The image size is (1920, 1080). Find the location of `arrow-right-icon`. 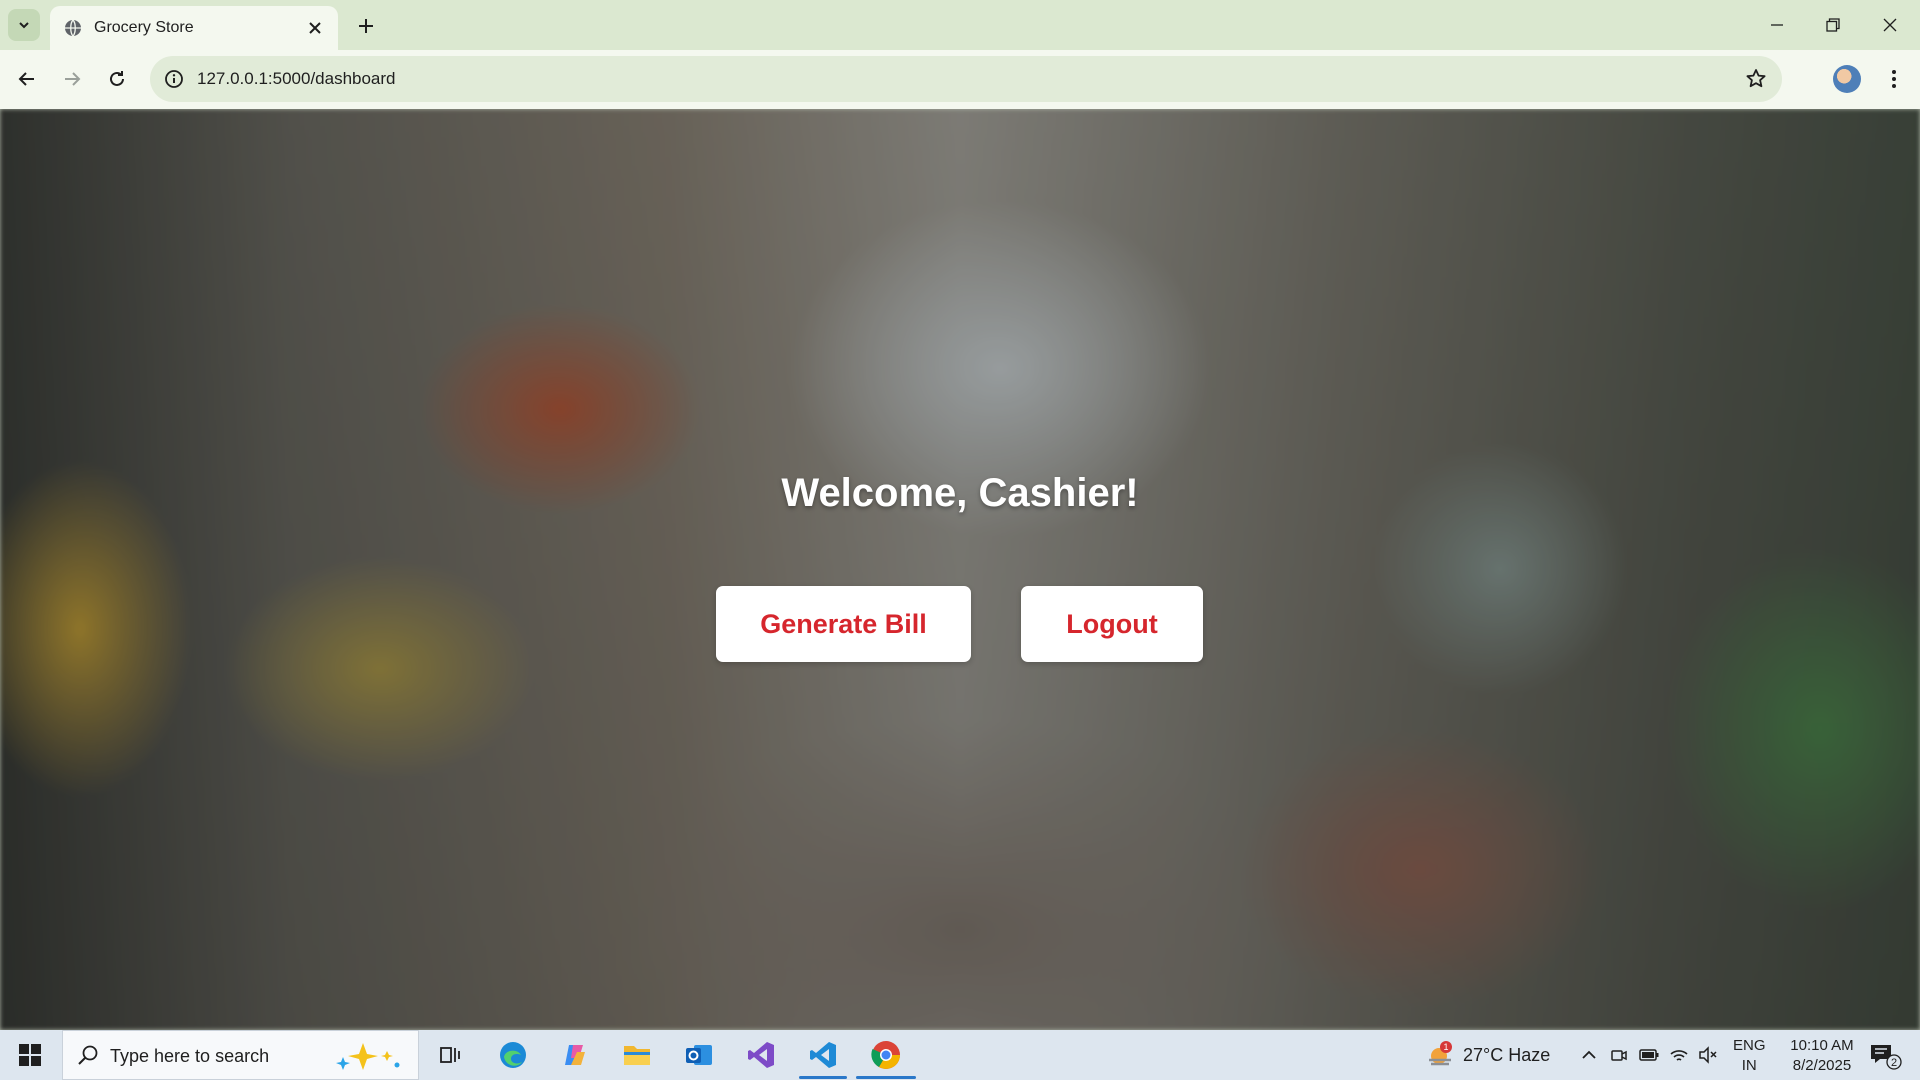

arrow-right-icon is located at coordinates (73, 79).